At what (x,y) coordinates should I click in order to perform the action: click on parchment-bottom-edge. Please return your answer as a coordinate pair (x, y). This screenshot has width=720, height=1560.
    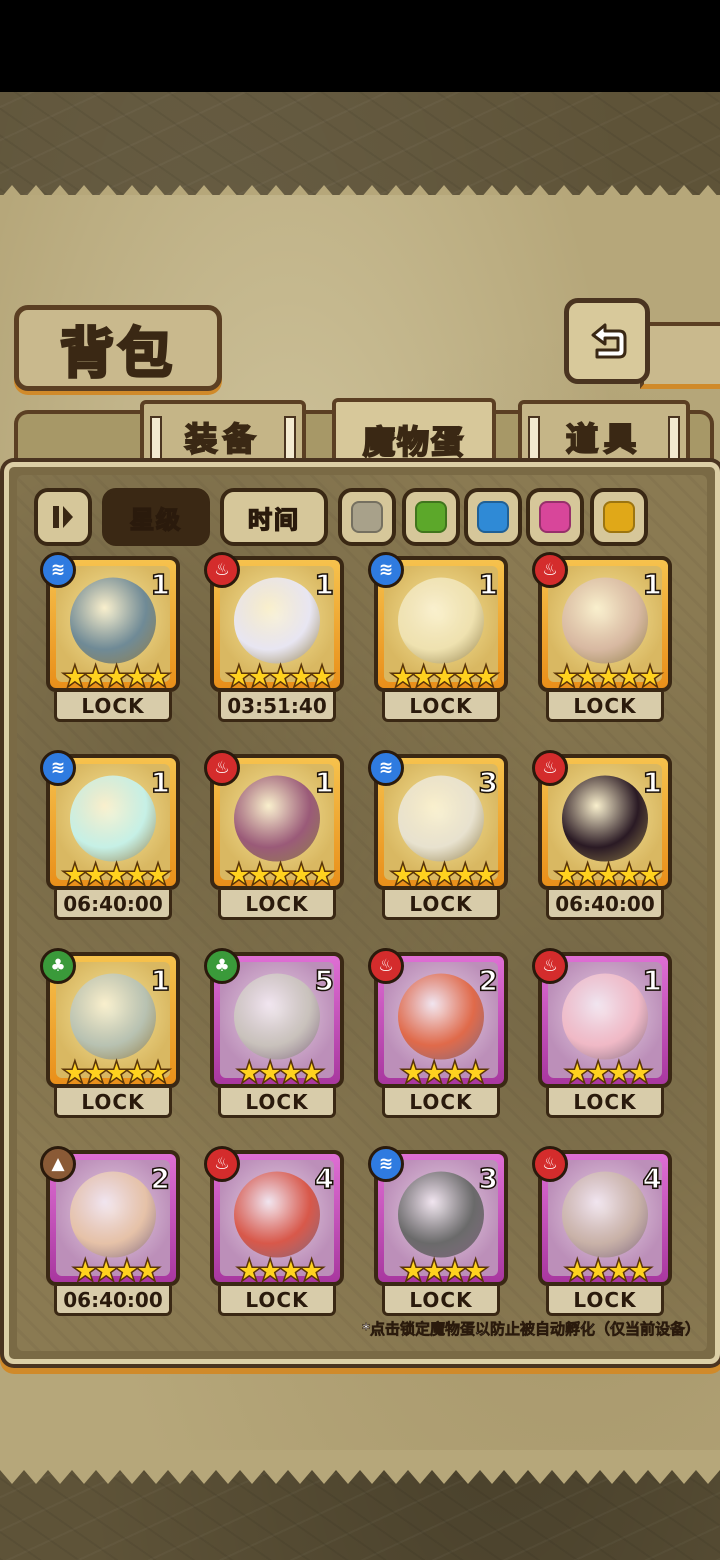
    Looking at the image, I should click on (360, 1467).